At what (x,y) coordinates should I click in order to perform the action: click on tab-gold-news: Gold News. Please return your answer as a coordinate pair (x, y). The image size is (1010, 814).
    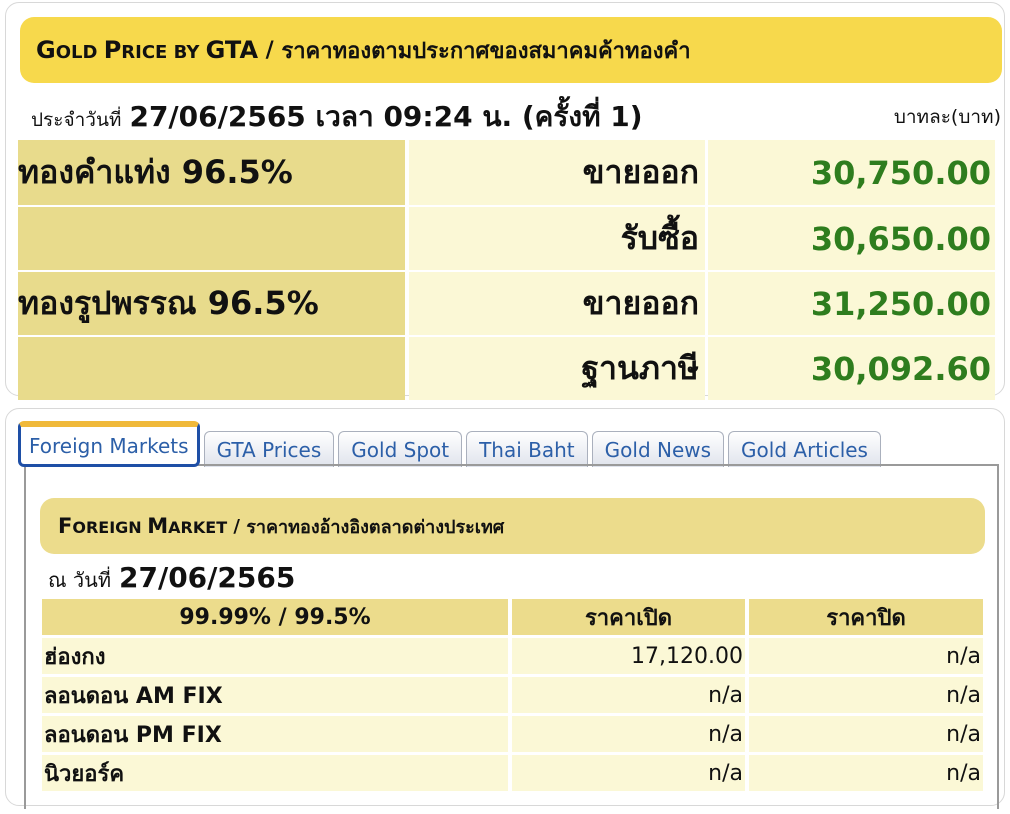
    Looking at the image, I should click on (658, 449).